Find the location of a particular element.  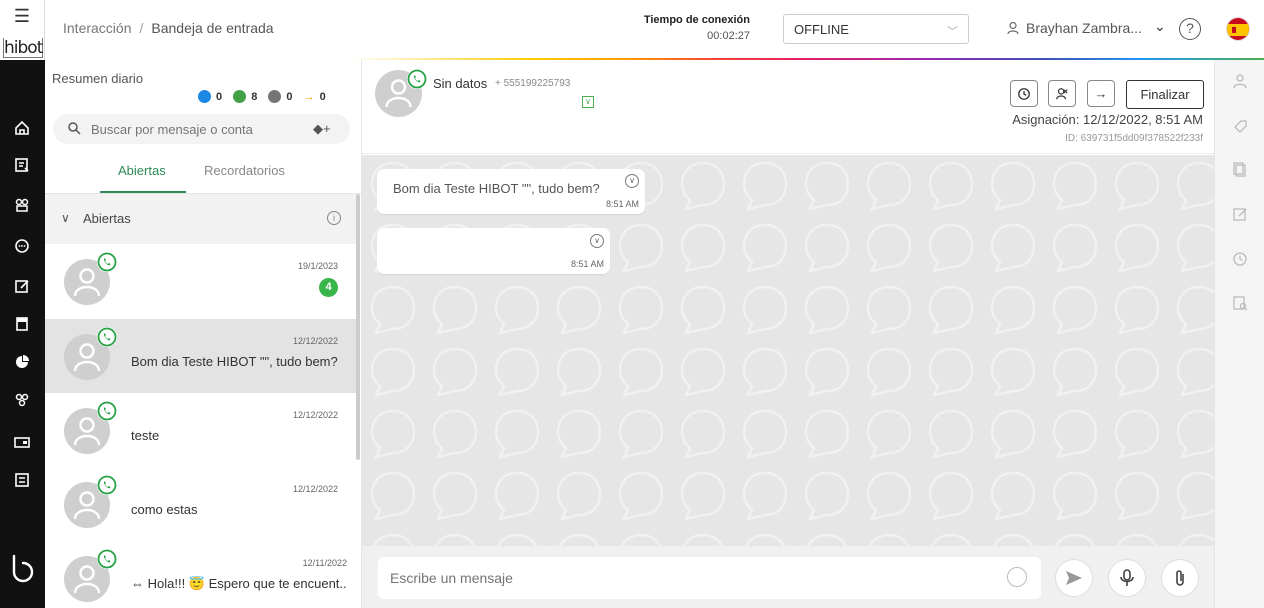

conversation-preview: teste is located at coordinates (145, 435).